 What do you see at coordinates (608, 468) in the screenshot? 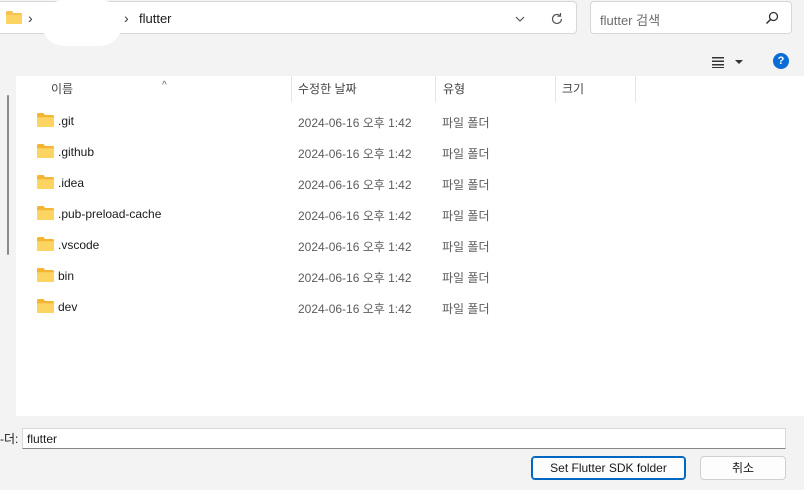
I see `select-folder-button: Set Flutter SDK folder` at bounding box center [608, 468].